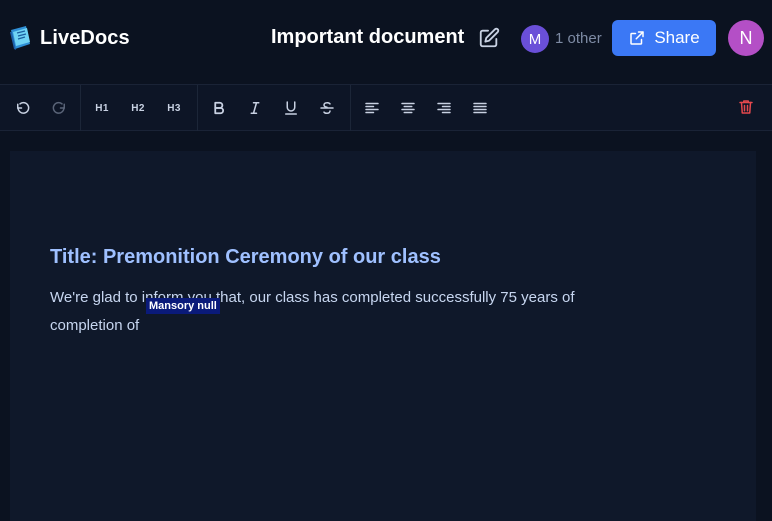 The image size is (772, 521). I want to click on edit-icon, so click(489, 38).